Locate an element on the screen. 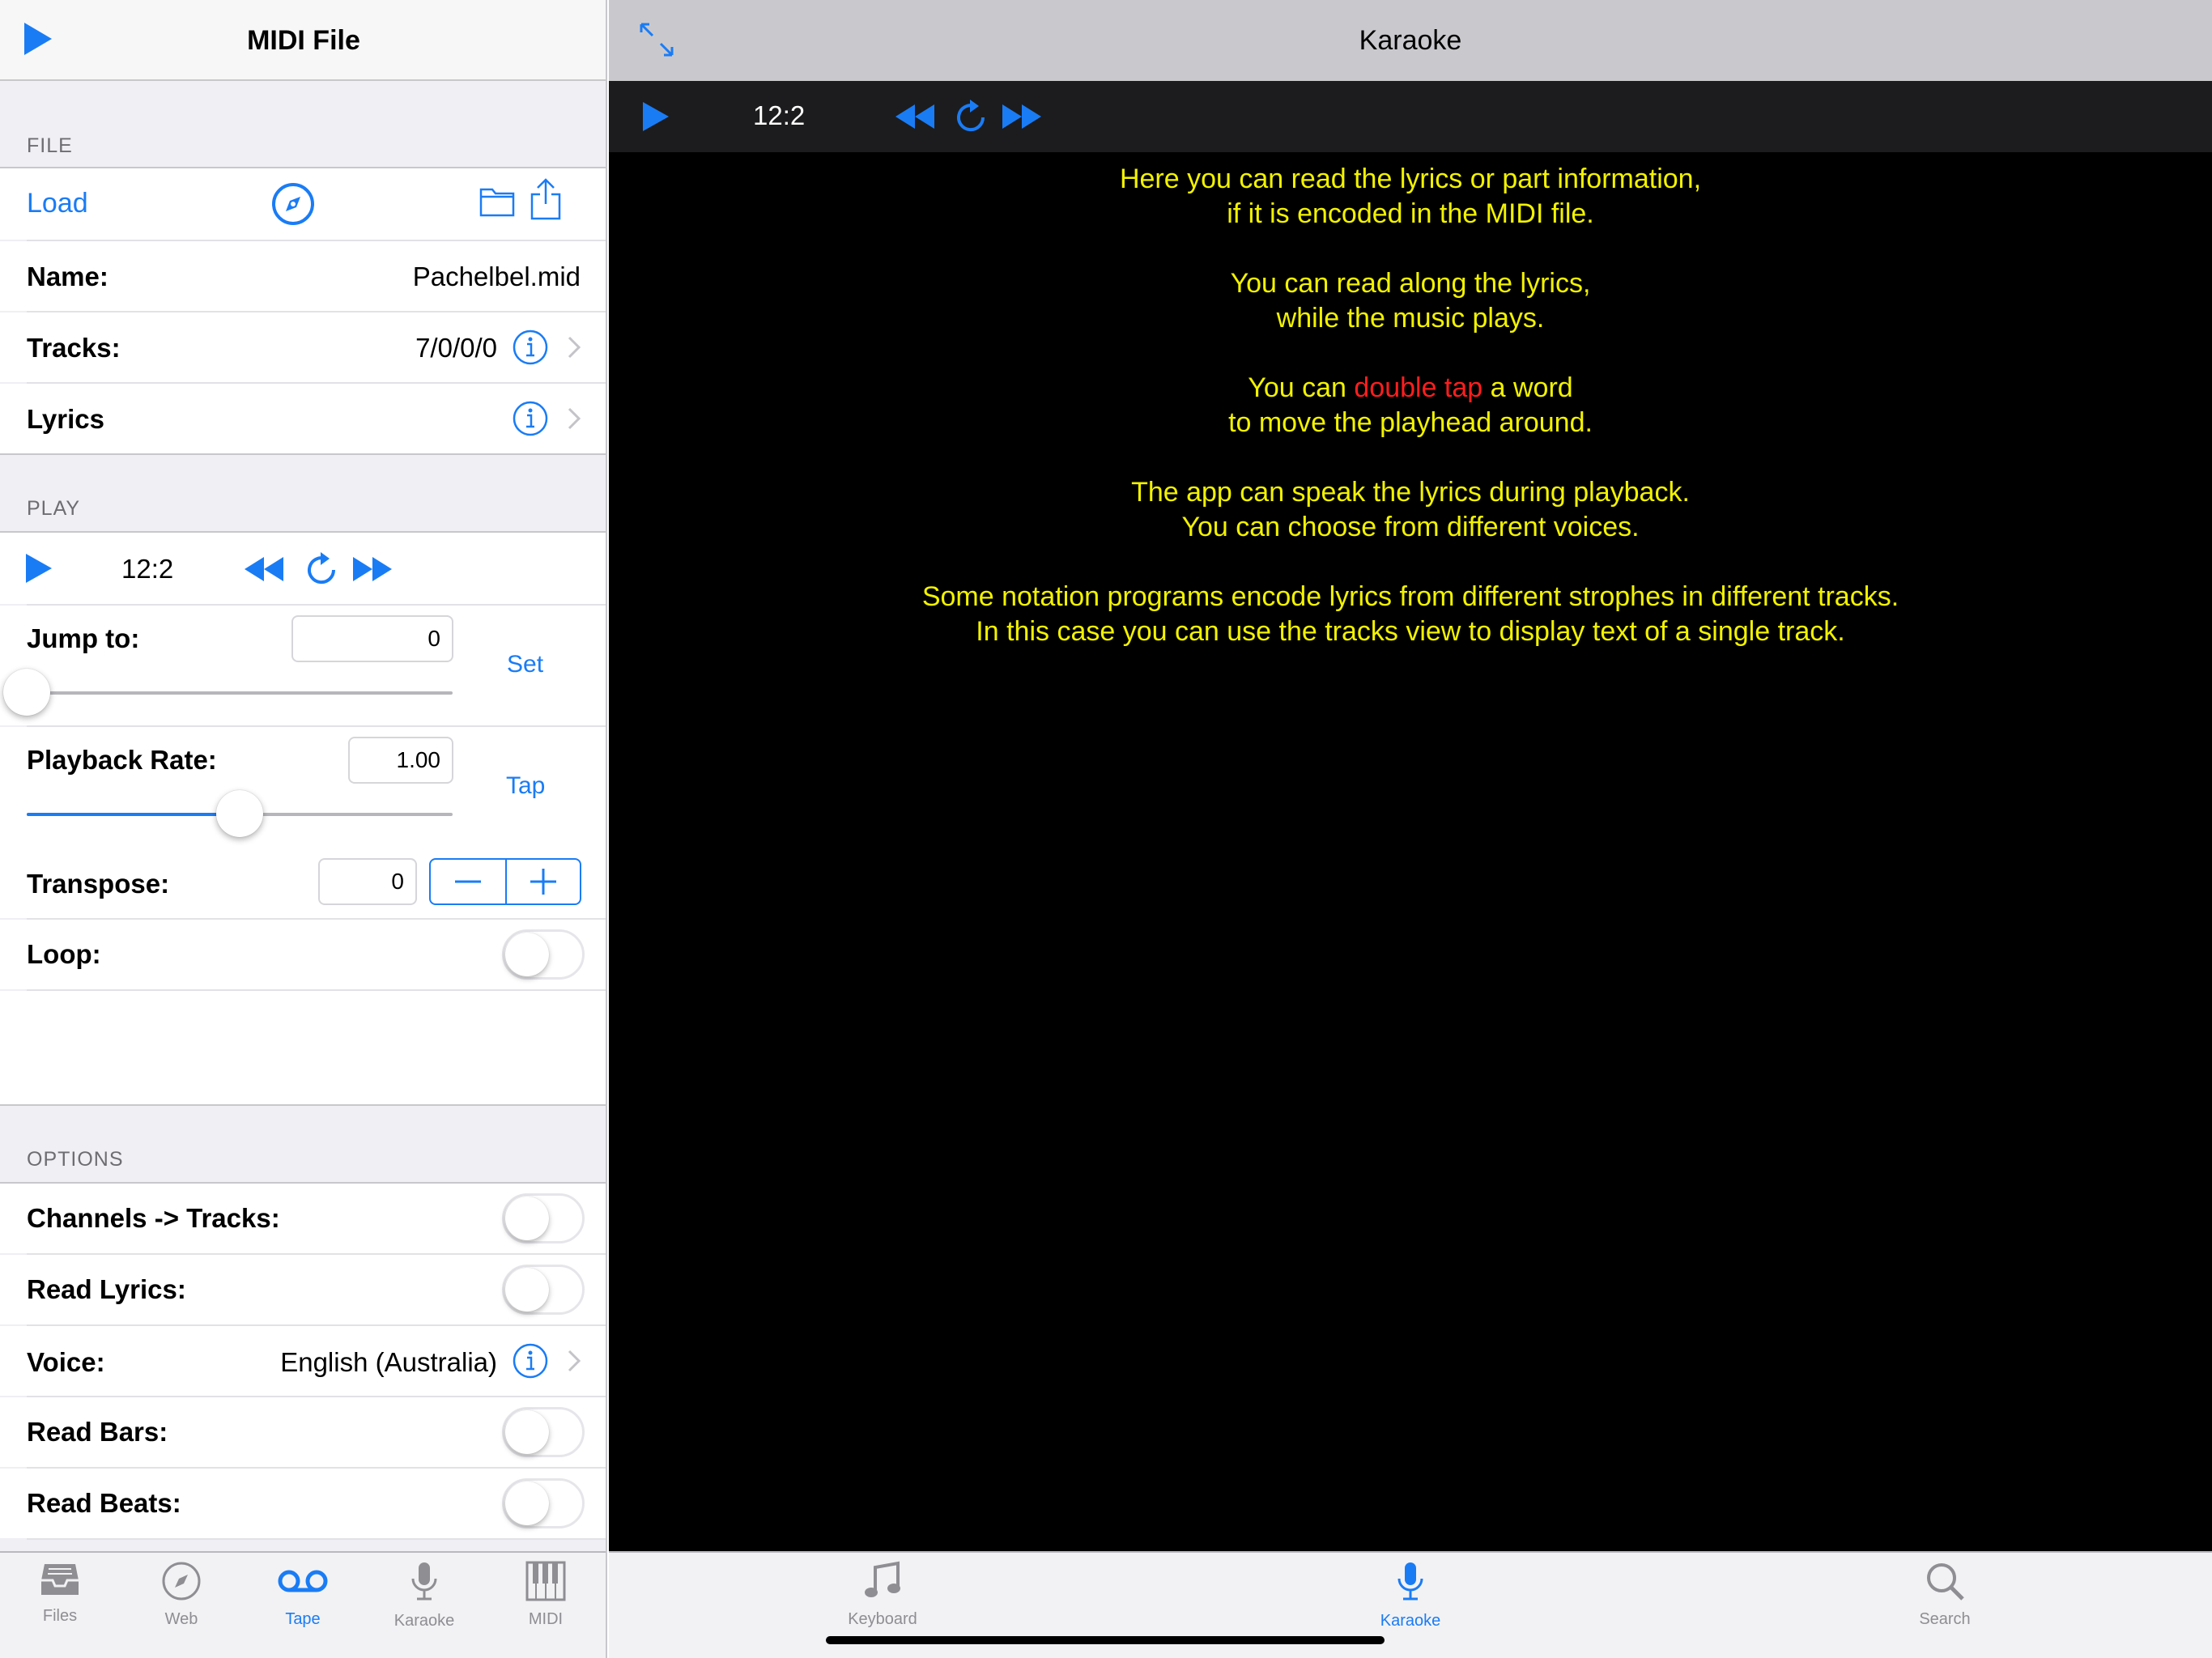 The height and width of the screenshot is (1658, 2212). transpose-stepper is located at coordinates (505, 881).